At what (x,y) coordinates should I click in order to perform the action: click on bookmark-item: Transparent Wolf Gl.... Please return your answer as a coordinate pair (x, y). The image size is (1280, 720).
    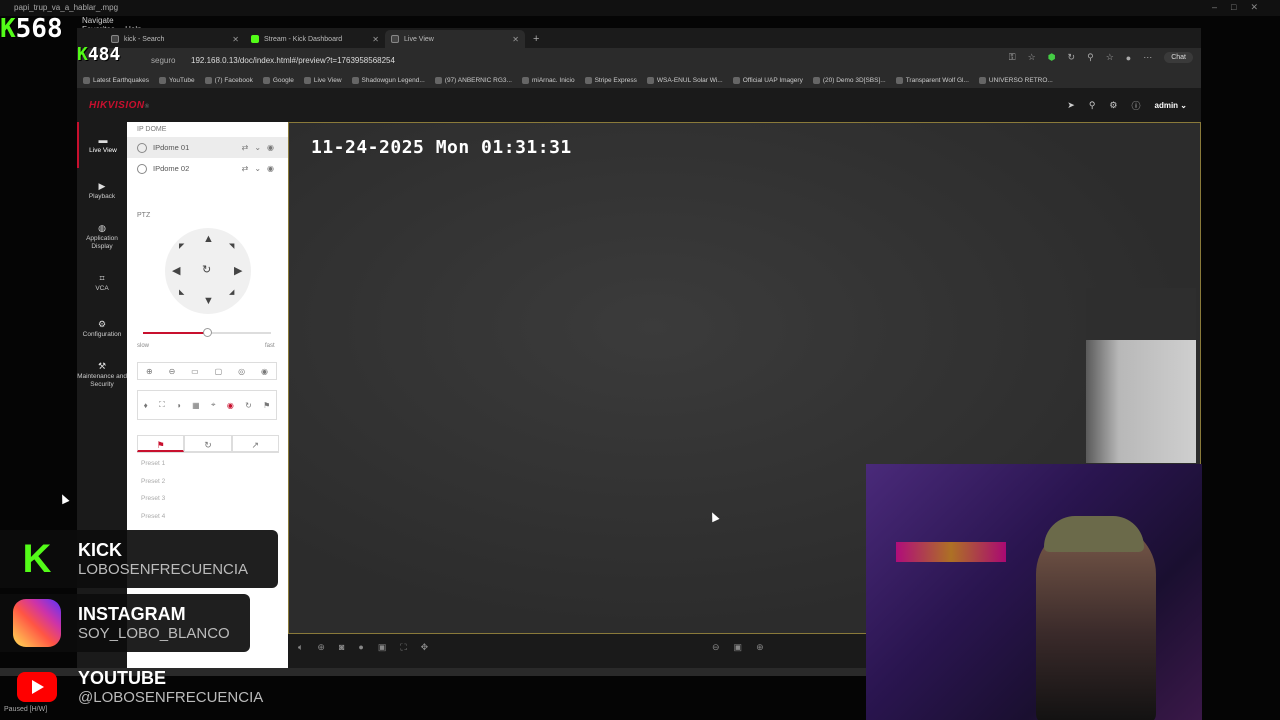
    Looking at the image, I should click on (932, 80).